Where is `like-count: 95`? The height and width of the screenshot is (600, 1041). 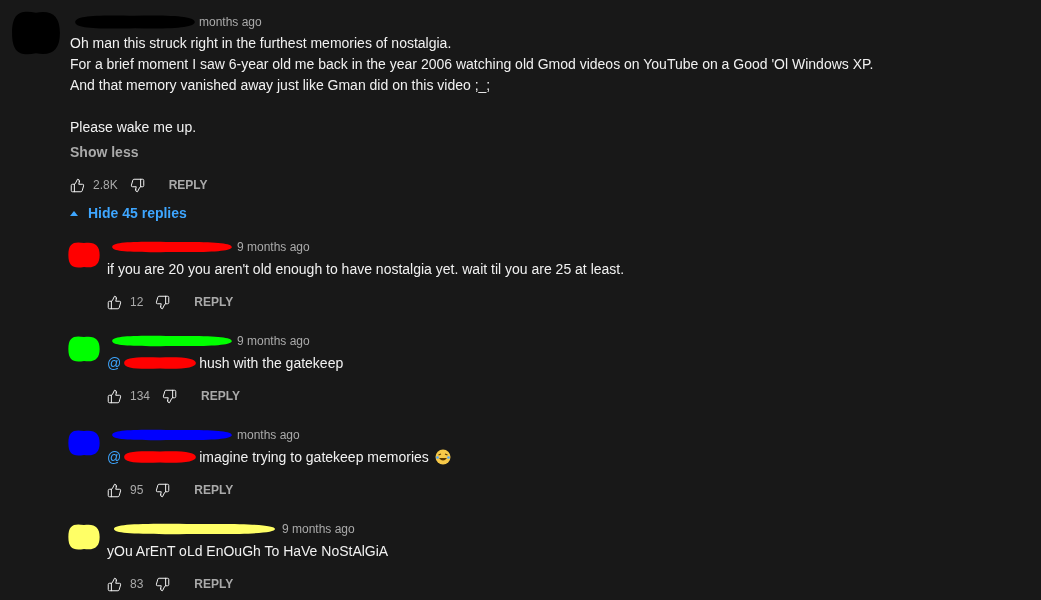
like-count: 95 is located at coordinates (137, 490).